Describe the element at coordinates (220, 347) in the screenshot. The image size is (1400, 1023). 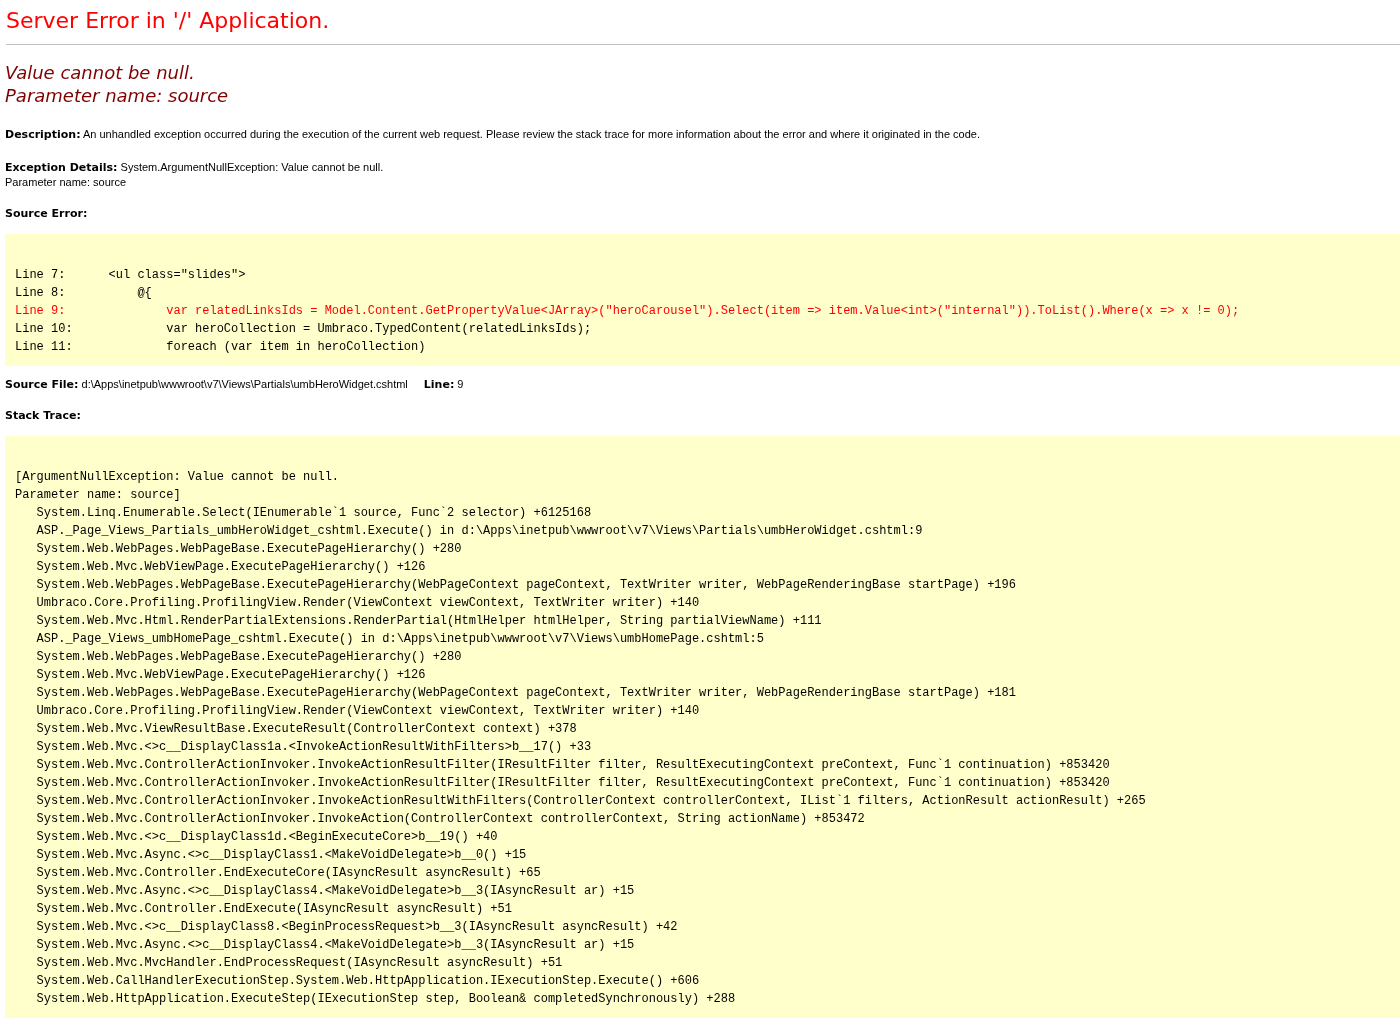
I see `code-line: Line 11: foreach (var item in heroCollection)` at that location.